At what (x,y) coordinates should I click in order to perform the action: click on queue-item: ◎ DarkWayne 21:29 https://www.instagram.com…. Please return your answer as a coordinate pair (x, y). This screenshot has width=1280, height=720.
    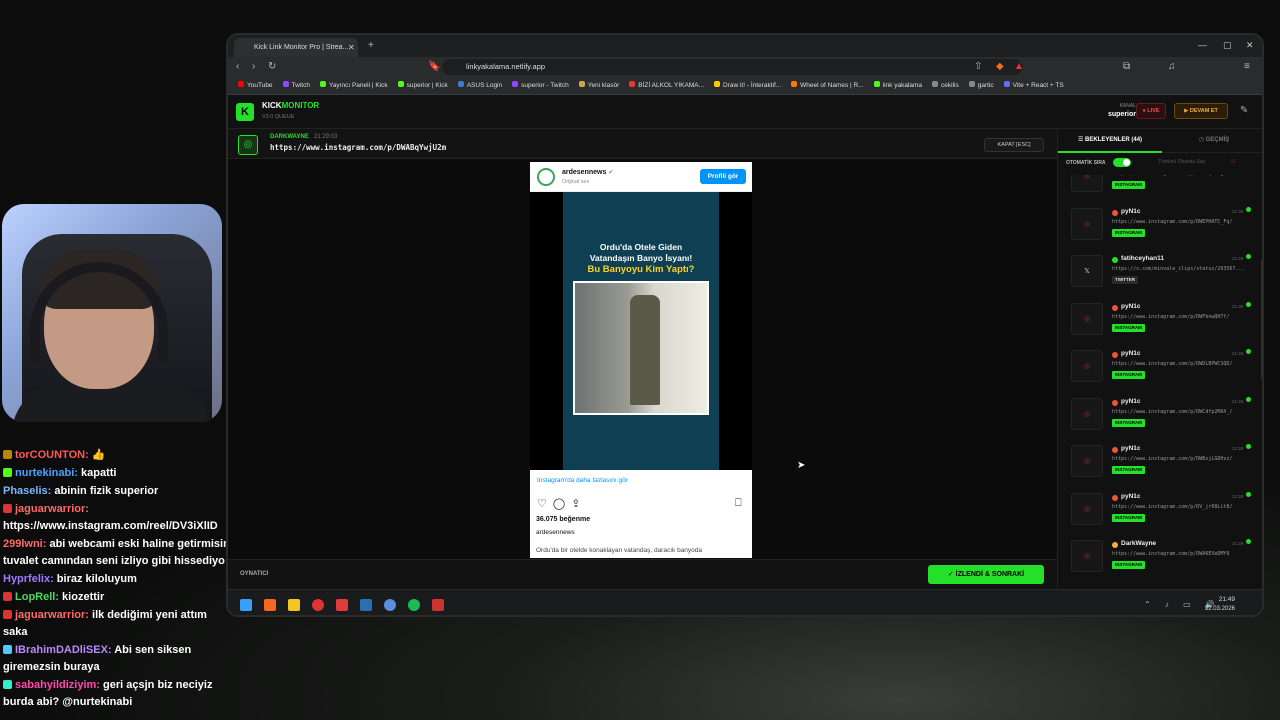
    Looking at the image, I should click on (1161, 559).